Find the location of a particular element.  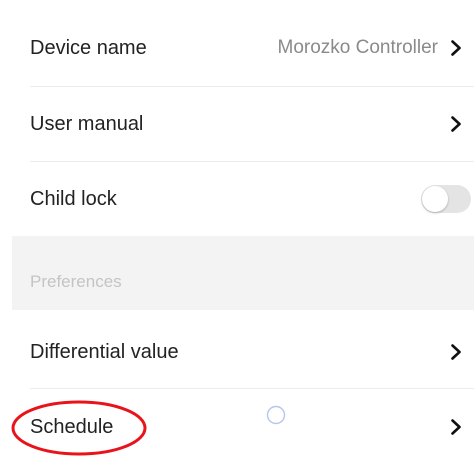

differential-value-label: Differential value is located at coordinates (104, 352).